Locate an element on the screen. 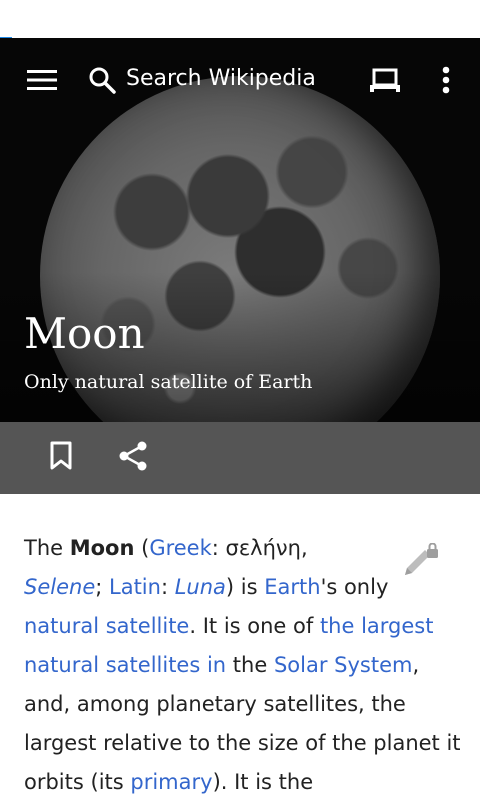 The width and height of the screenshot is (480, 802). text: ). It is the is located at coordinates (263, 782).